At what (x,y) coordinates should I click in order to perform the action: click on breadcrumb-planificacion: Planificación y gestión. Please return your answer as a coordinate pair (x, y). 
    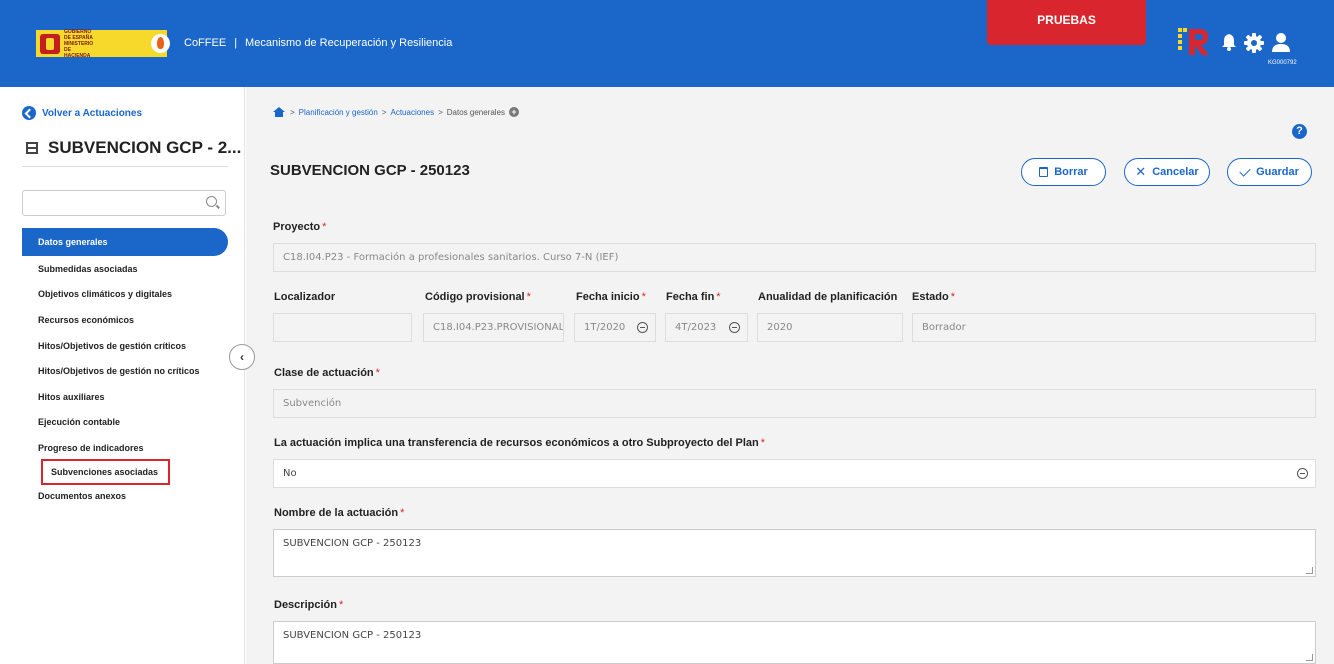
    Looking at the image, I should click on (338, 112).